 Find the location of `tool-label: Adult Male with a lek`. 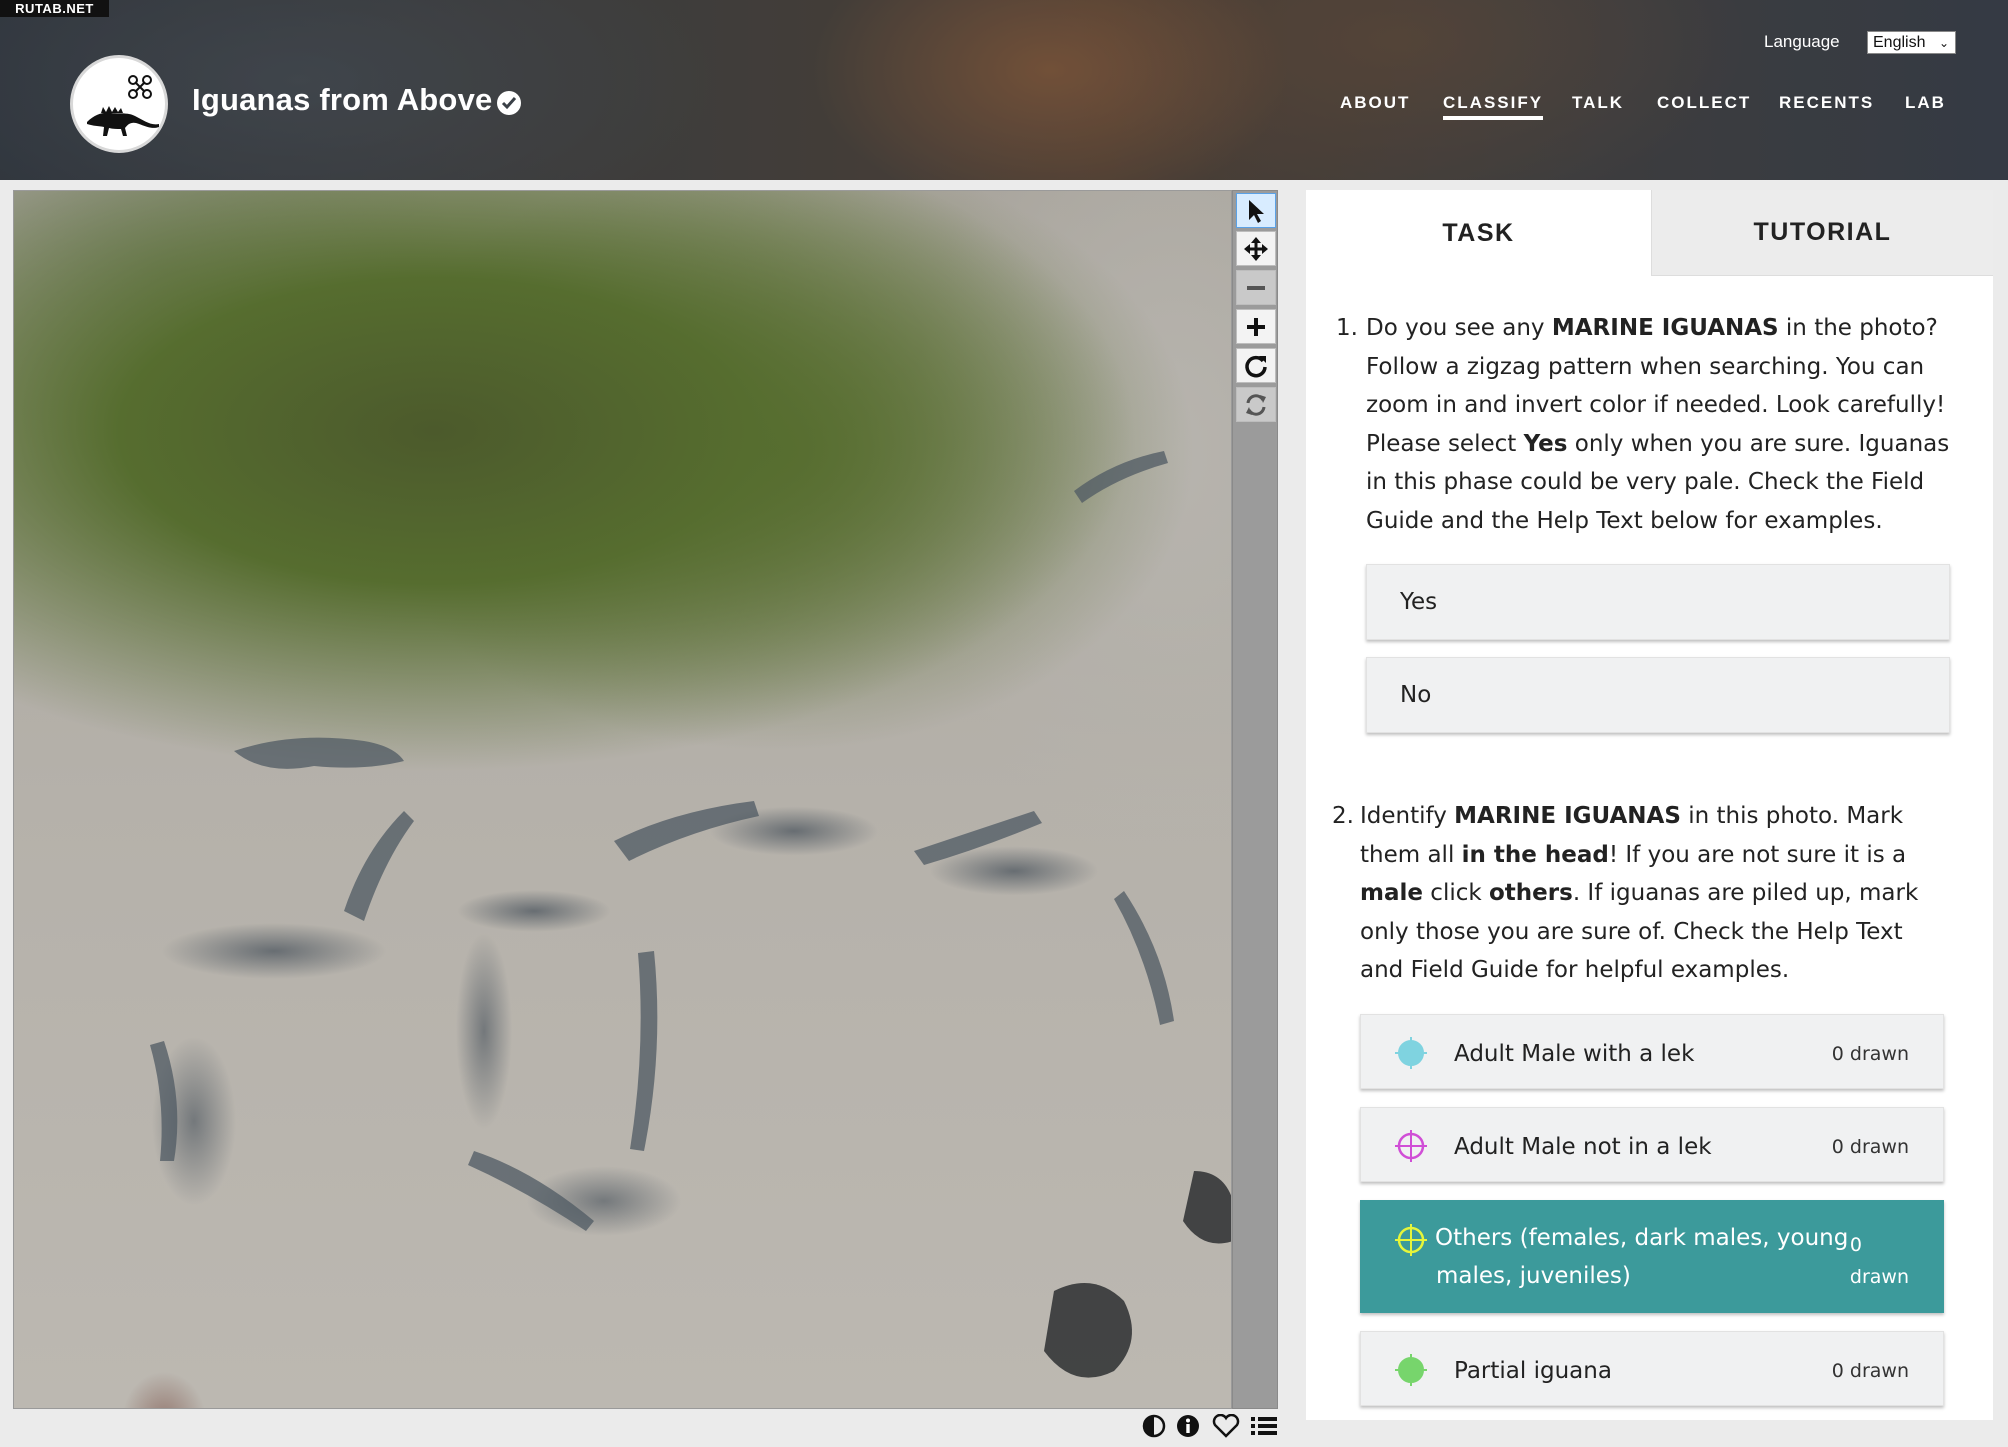

tool-label: Adult Male with a lek is located at coordinates (1574, 1054).